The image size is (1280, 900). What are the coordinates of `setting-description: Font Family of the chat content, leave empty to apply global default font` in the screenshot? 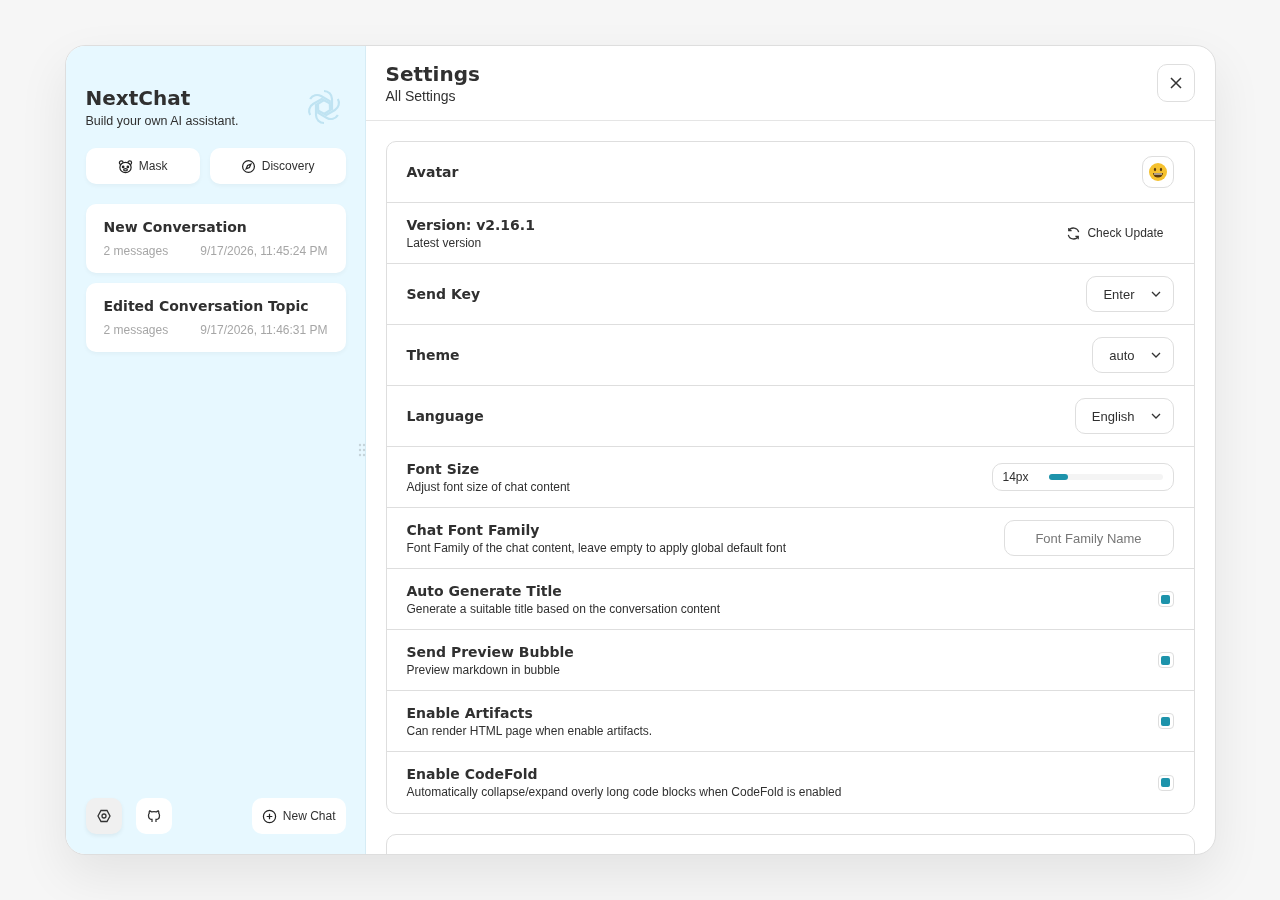 It's located at (596, 547).